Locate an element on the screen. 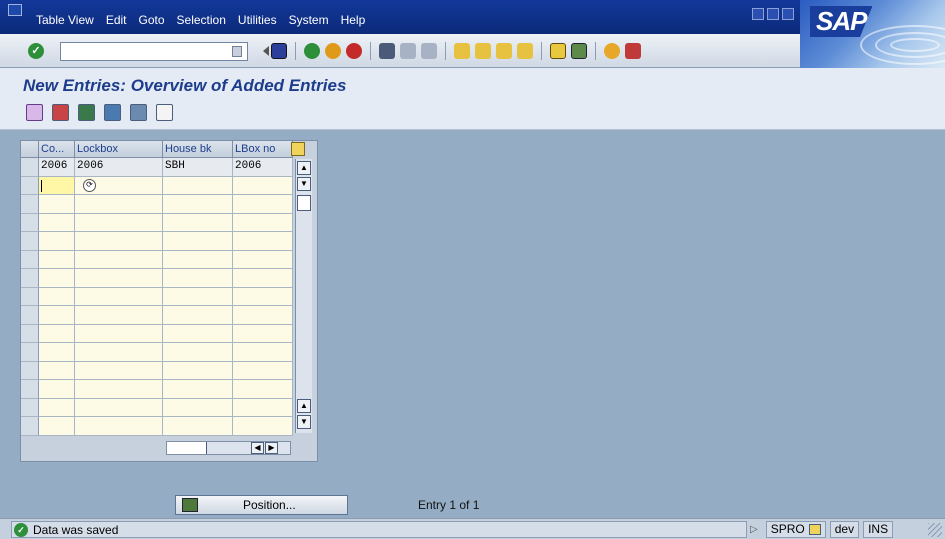  value-help-icon: ⟳ is located at coordinates (89, 185).